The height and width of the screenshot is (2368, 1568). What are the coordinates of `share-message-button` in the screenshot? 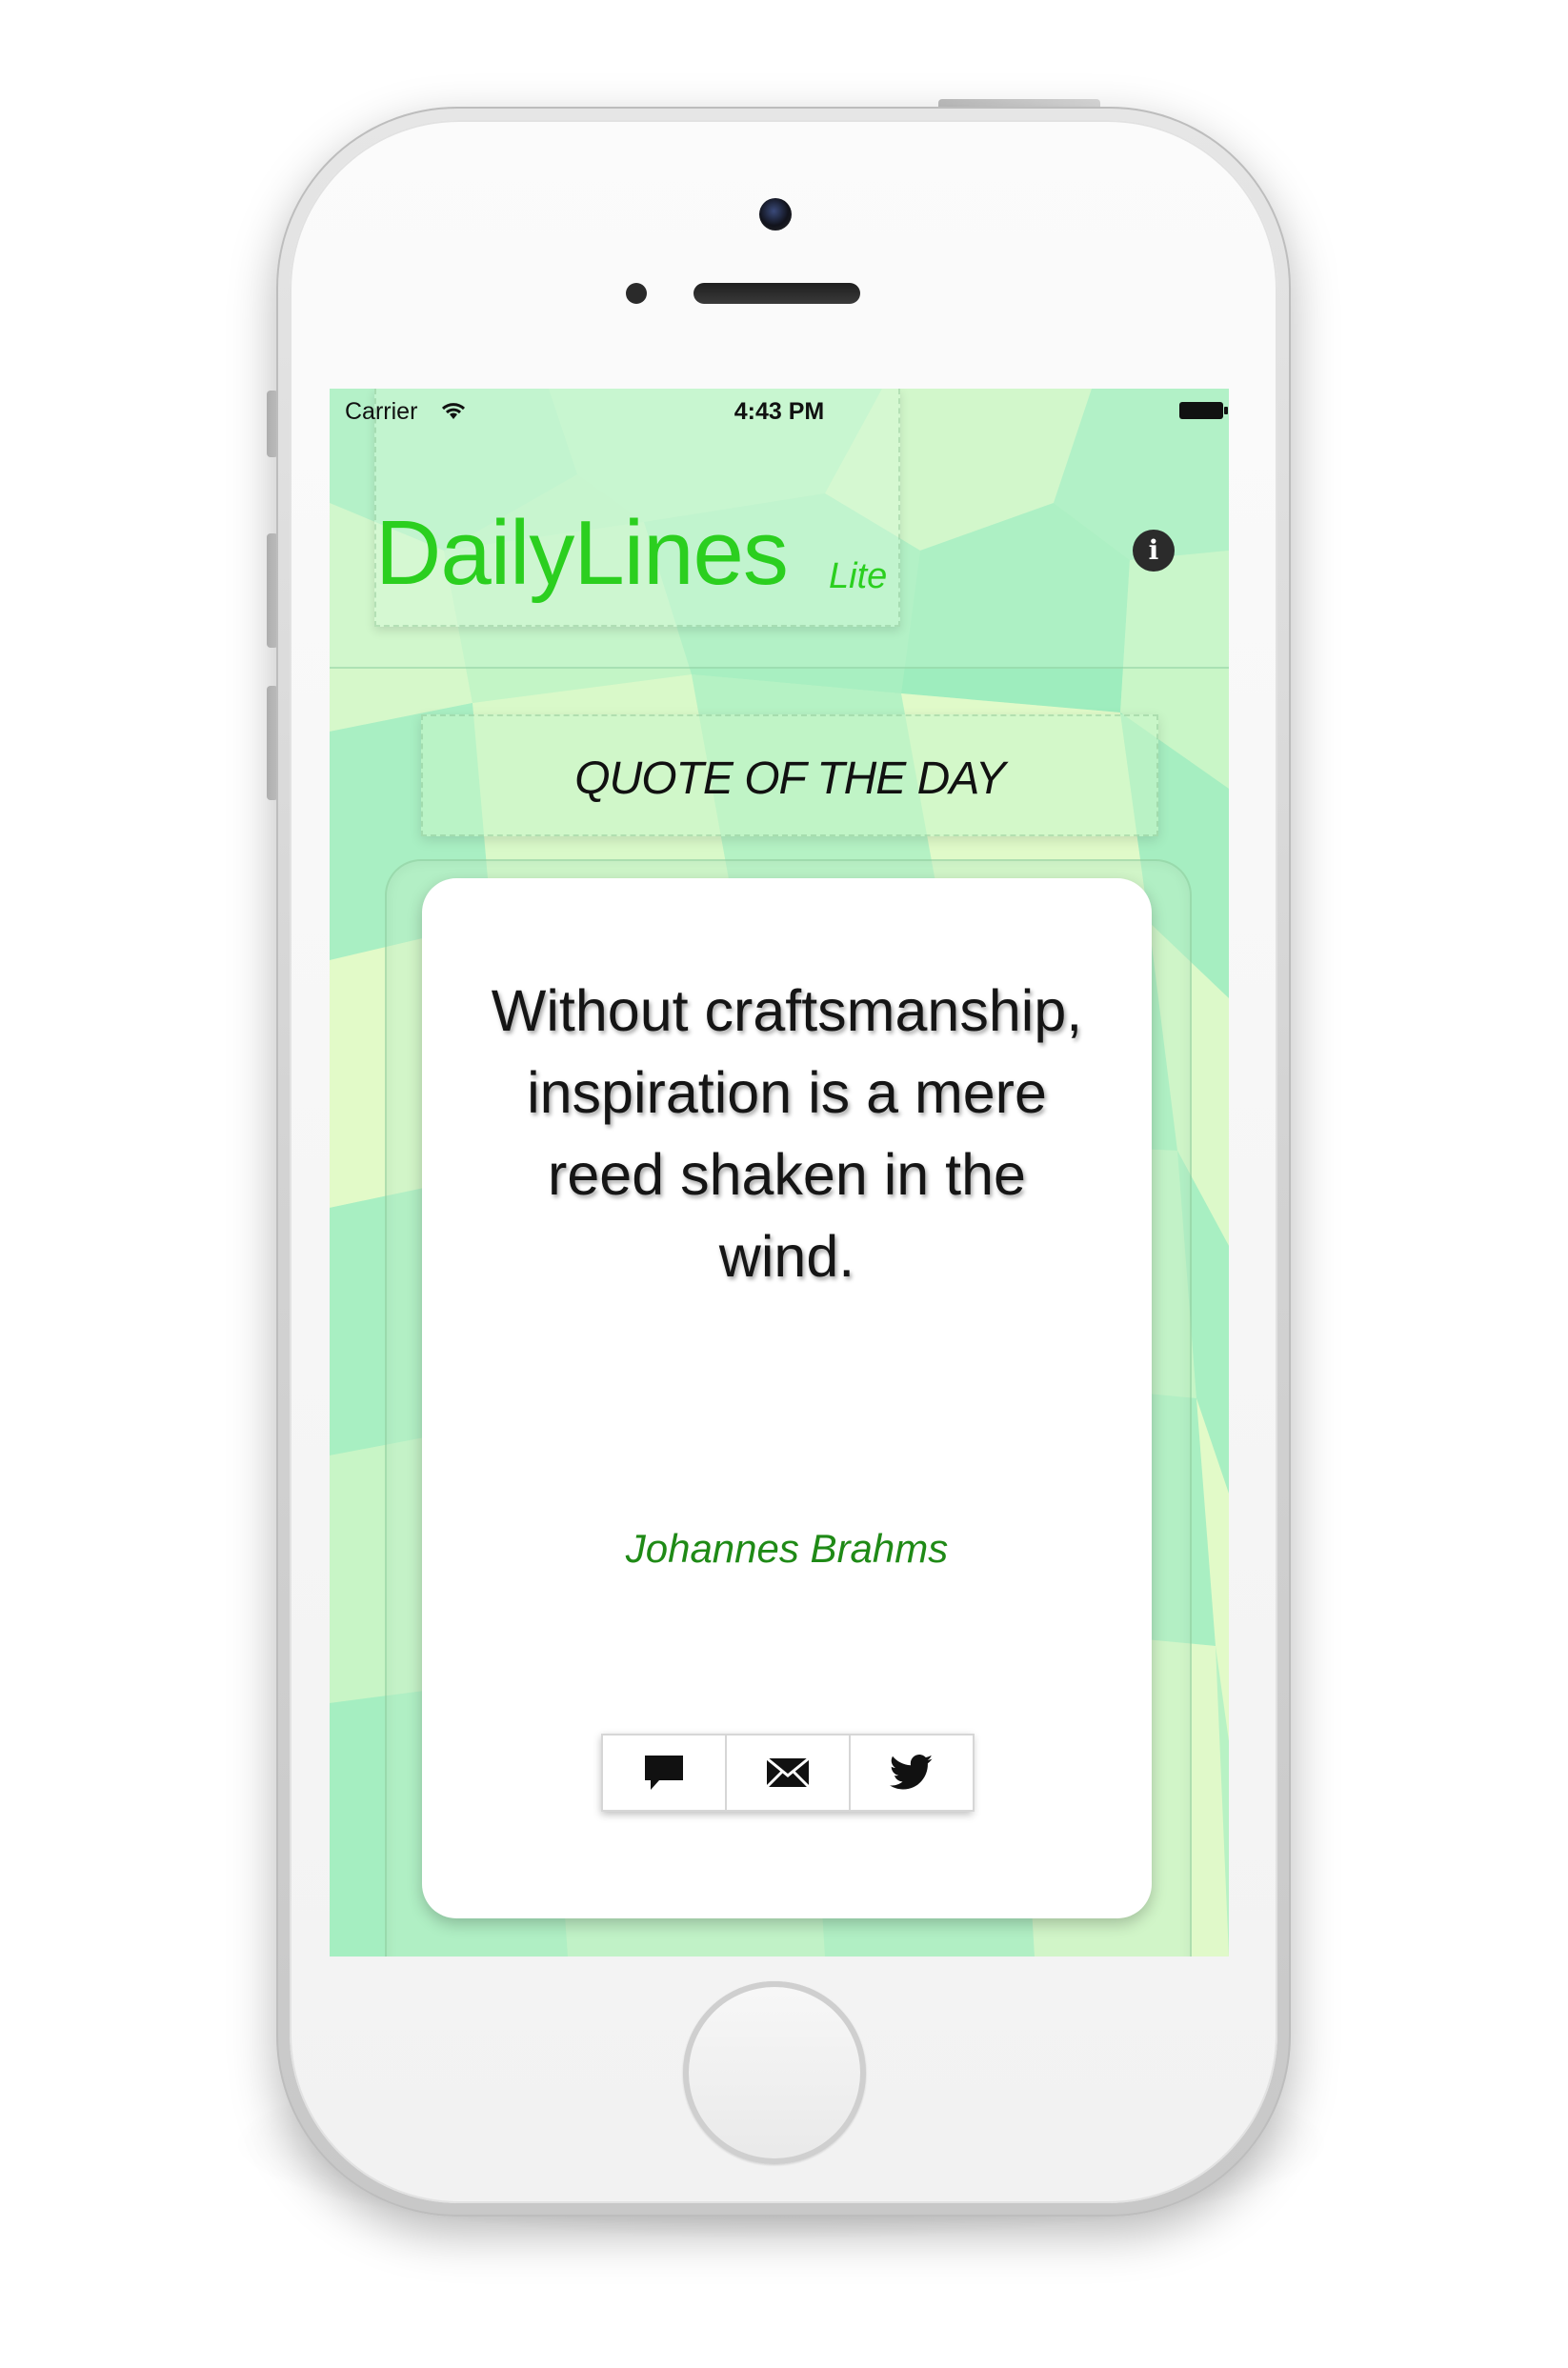 It's located at (664, 1773).